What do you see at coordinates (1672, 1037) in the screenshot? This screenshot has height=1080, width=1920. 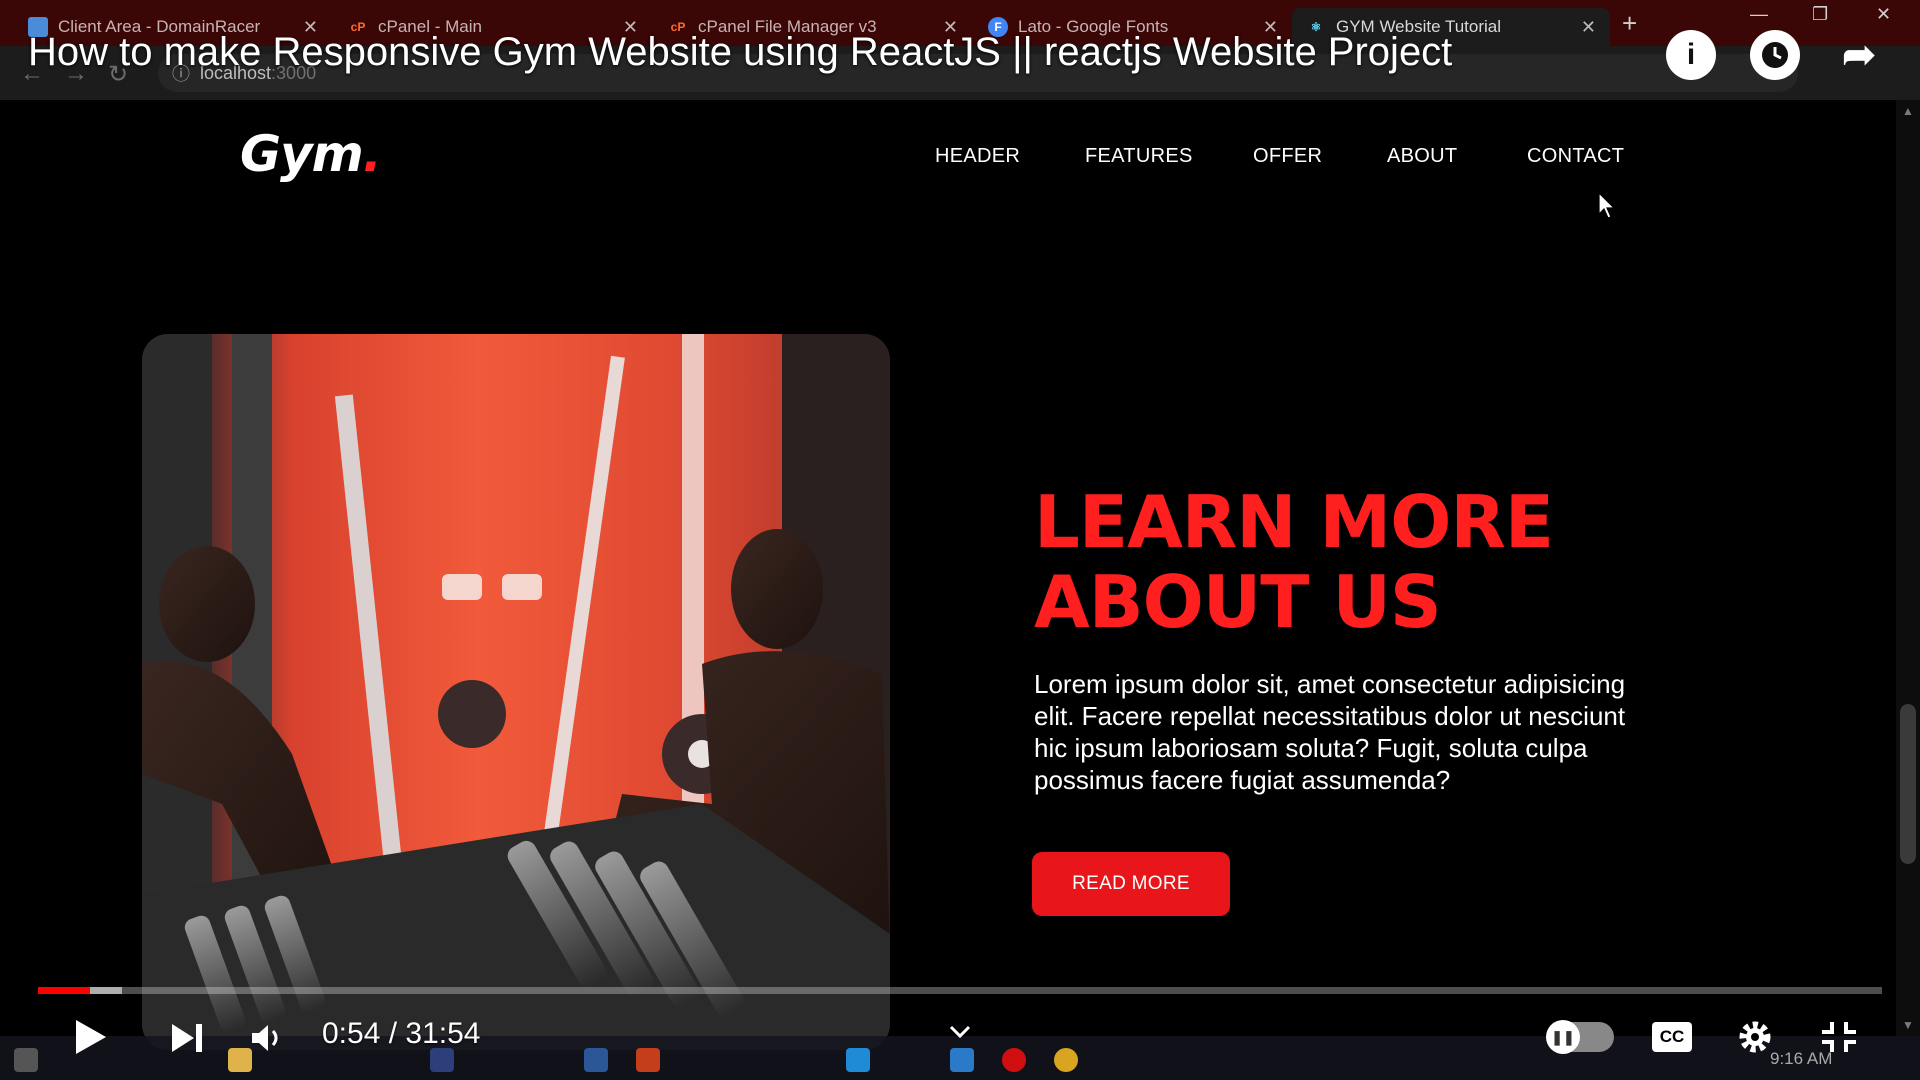 I see `captions-icon: CC` at bounding box center [1672, 1037].